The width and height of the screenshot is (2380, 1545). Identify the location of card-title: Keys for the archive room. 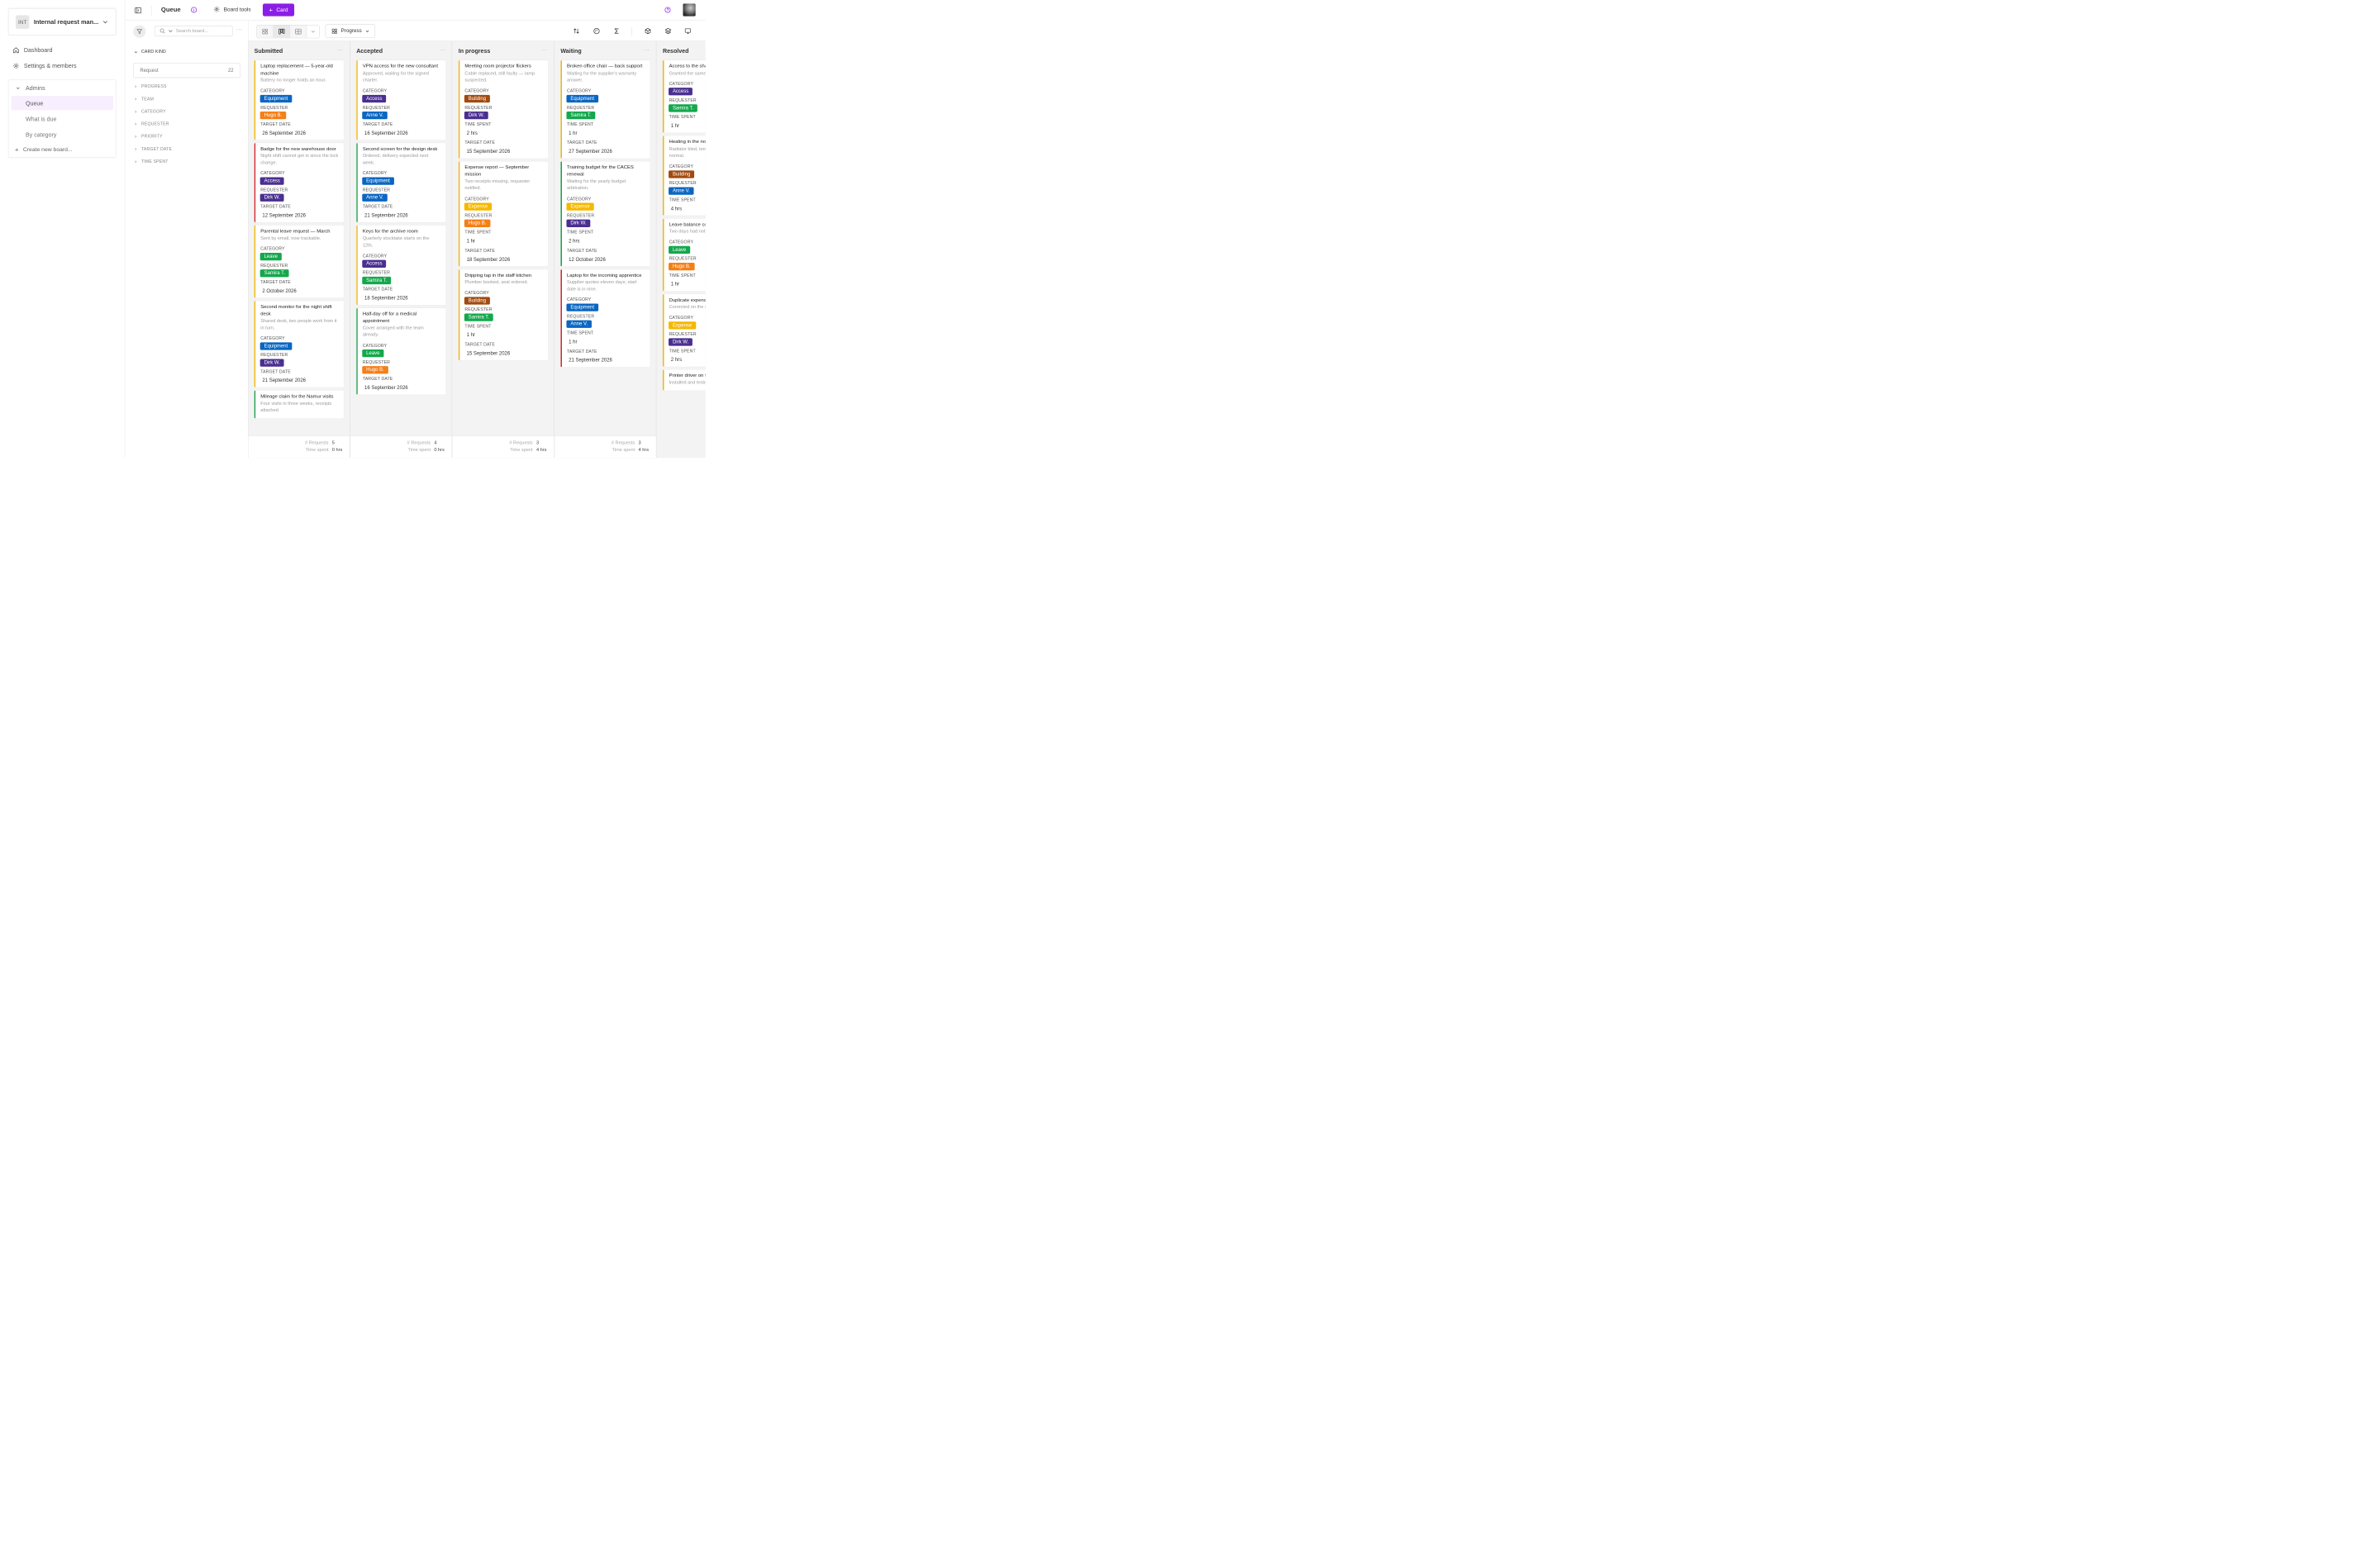
(390, 231).